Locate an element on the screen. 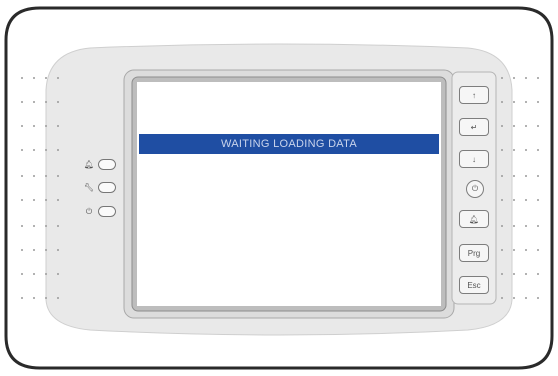 The height and width of the screenshot is (376, 558). power-led-icon: ⏻ is located at coordinates (89, 211).